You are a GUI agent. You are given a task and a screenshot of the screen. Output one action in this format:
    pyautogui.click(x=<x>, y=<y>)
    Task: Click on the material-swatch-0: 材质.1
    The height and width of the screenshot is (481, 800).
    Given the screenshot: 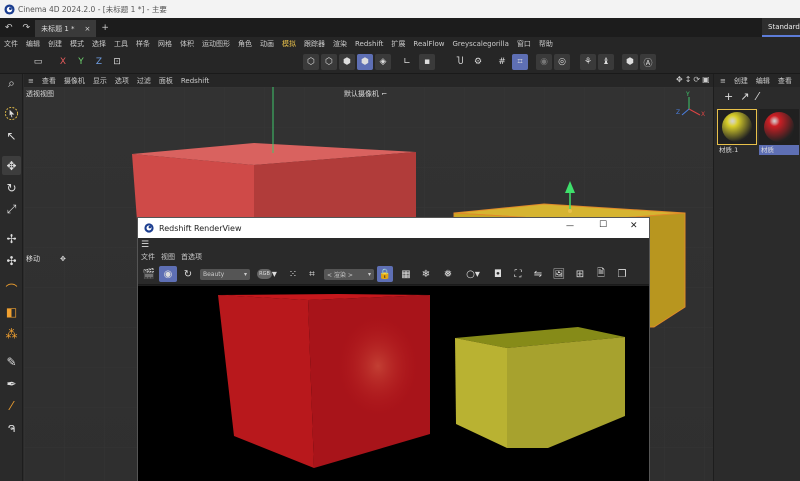 What is the action you would take?
    pyautogui.click(x=737, y=132)
    